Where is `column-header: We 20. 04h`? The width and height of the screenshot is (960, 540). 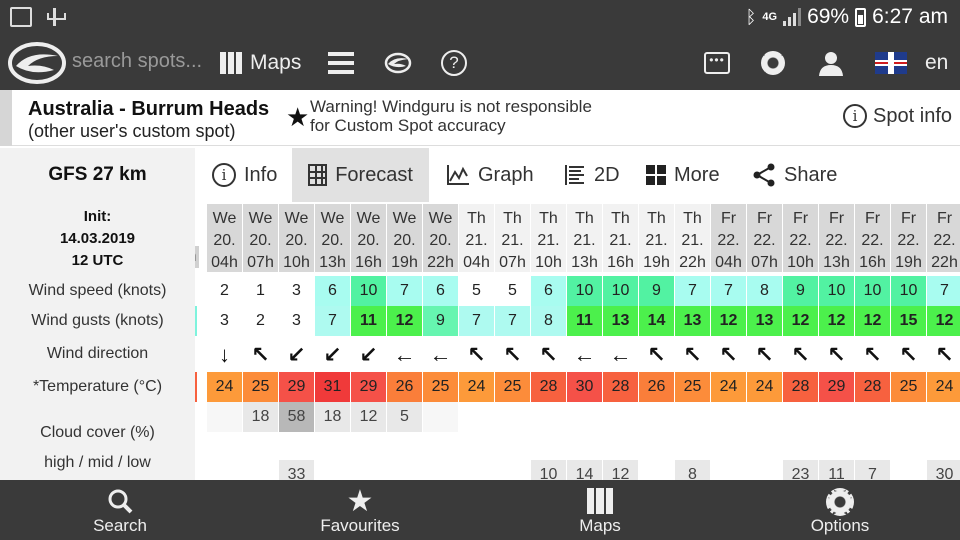 column-header: We 20. 04h is located at coordinates (224, 238).